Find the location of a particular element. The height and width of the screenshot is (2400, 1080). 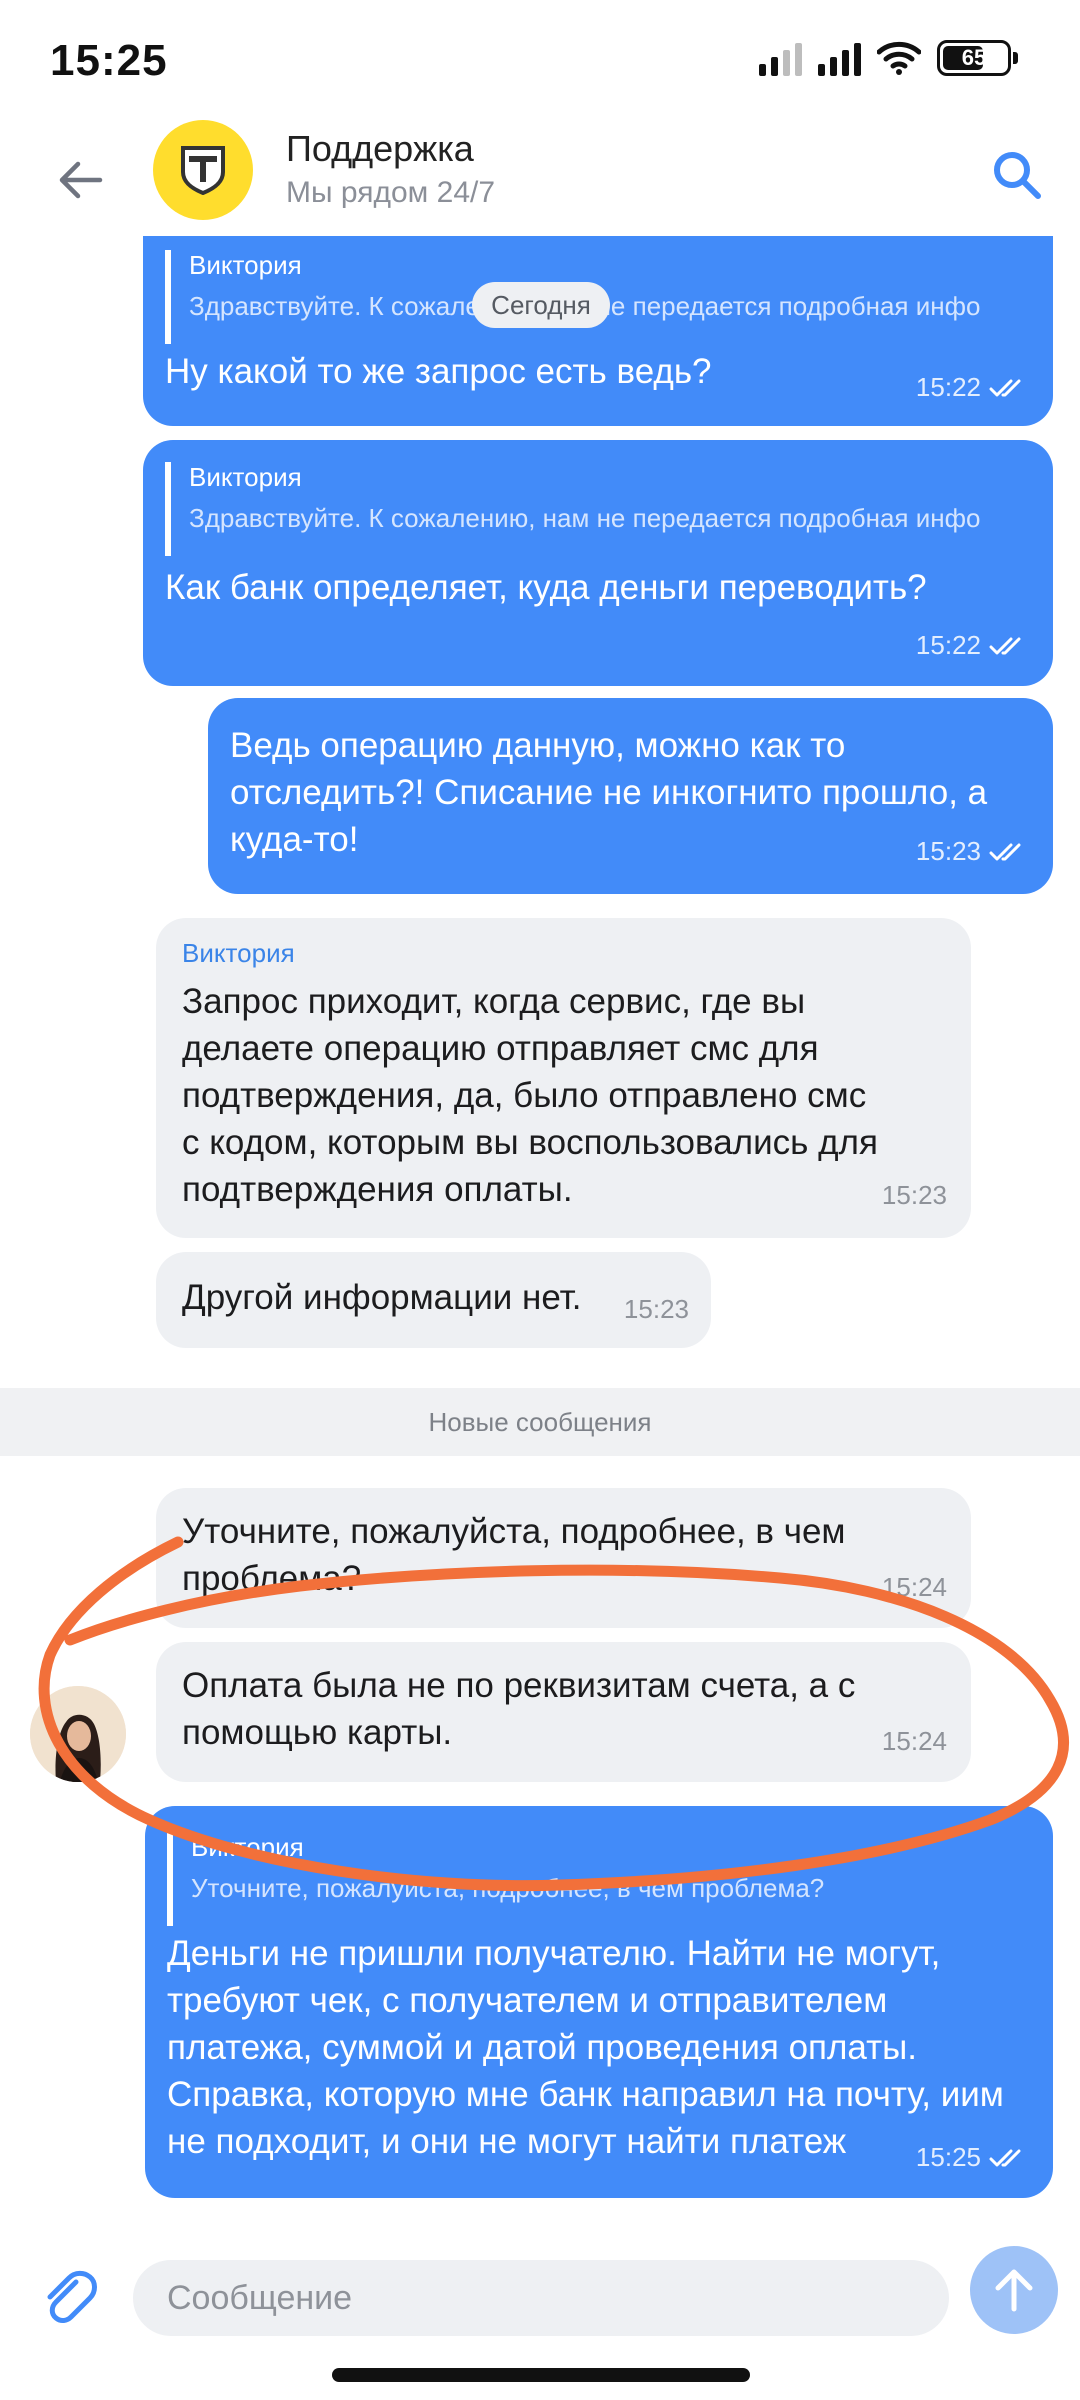

attach-button is located at coordinates (69, 2297).